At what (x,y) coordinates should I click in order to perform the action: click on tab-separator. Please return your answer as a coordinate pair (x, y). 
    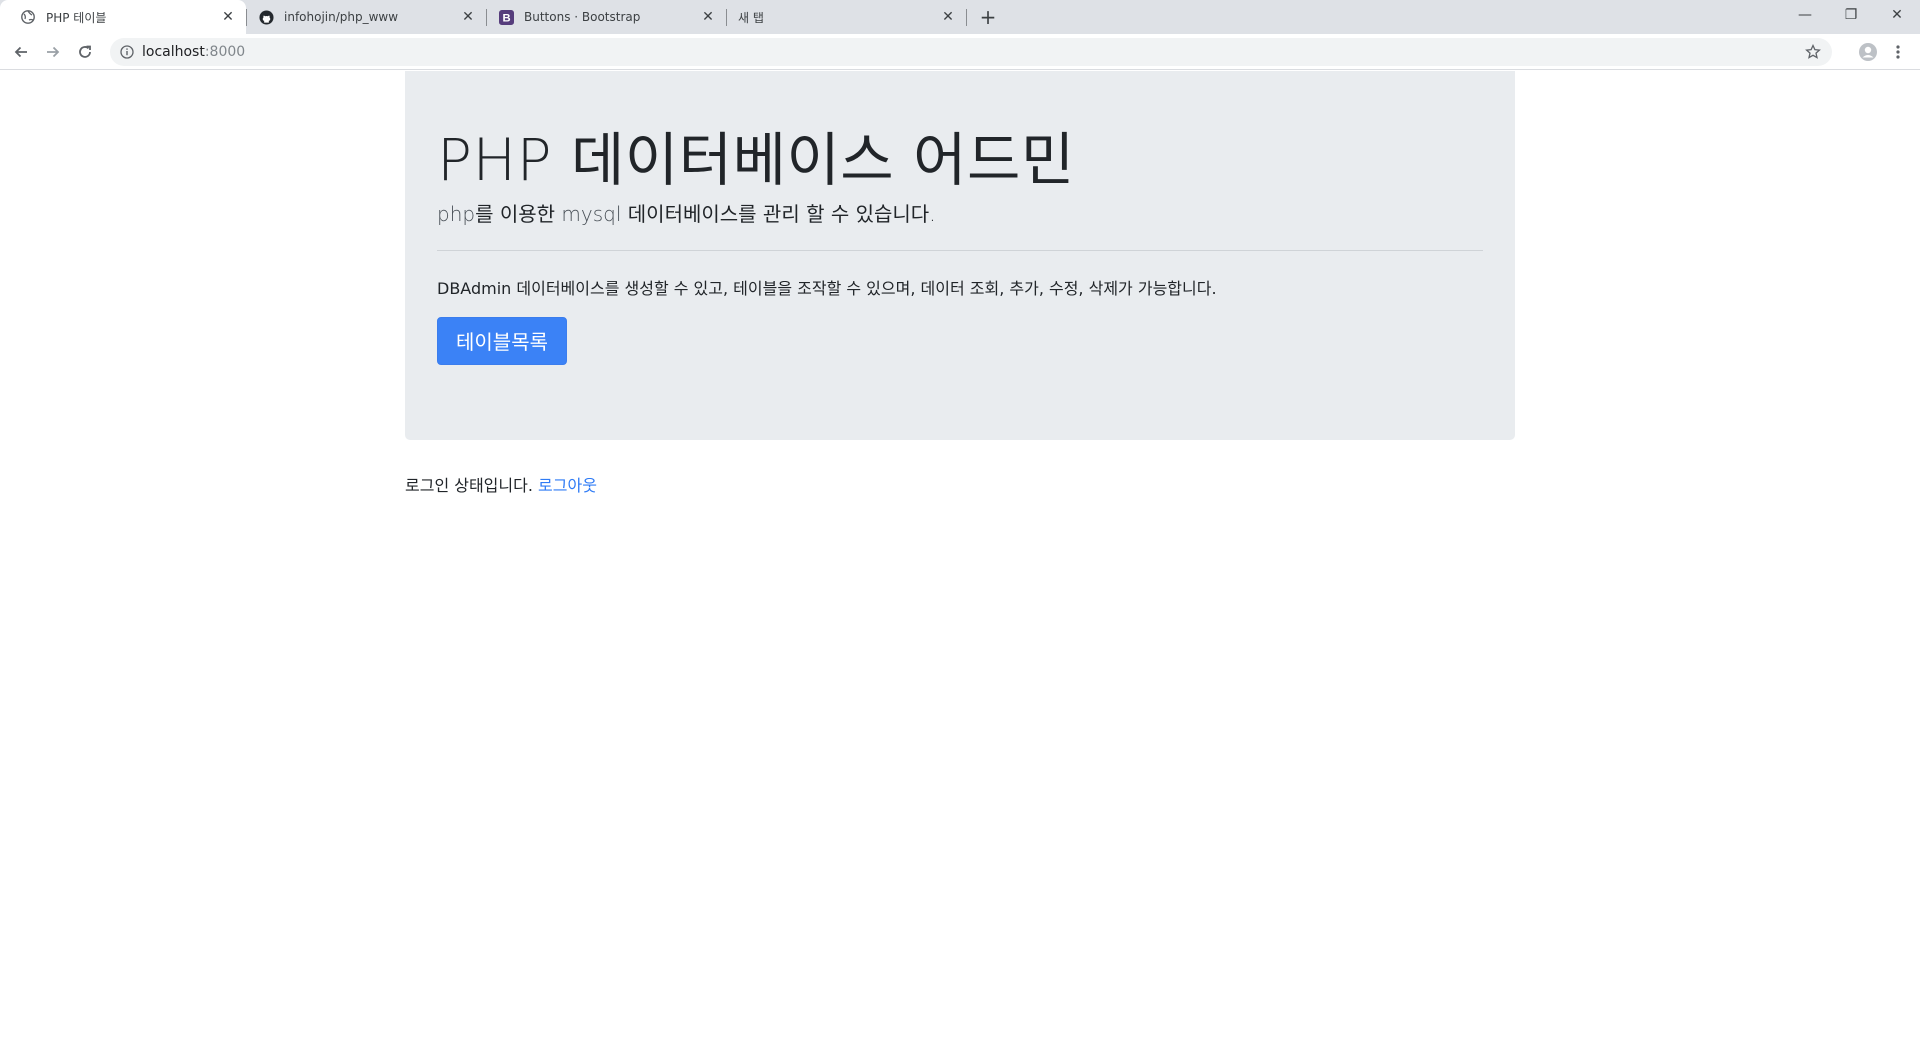
    Looking at the image, I should click on (966, 17).